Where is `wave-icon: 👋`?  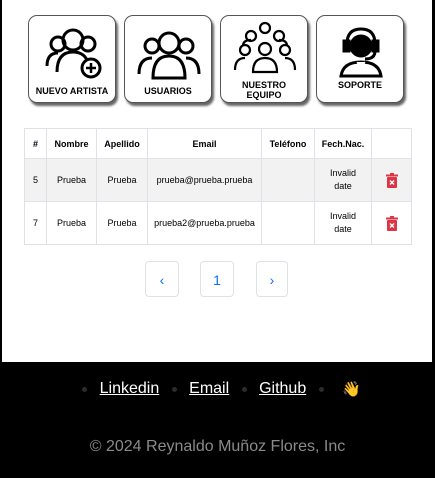 wave-icon: 👋 is located at coordinates (351, 389).